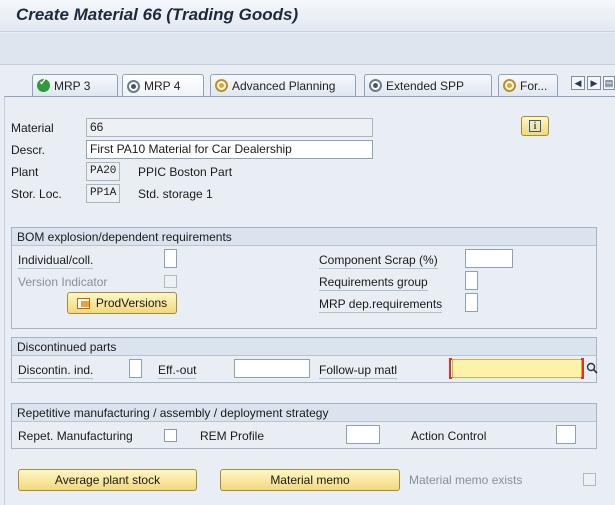 This screenshot has width=615, height=505. What do you see at coordinates (75, 436) in the screenshot?
I see `repet-manufacturing-label: Repet. Manufacturing` at bounding box center [75, 436].